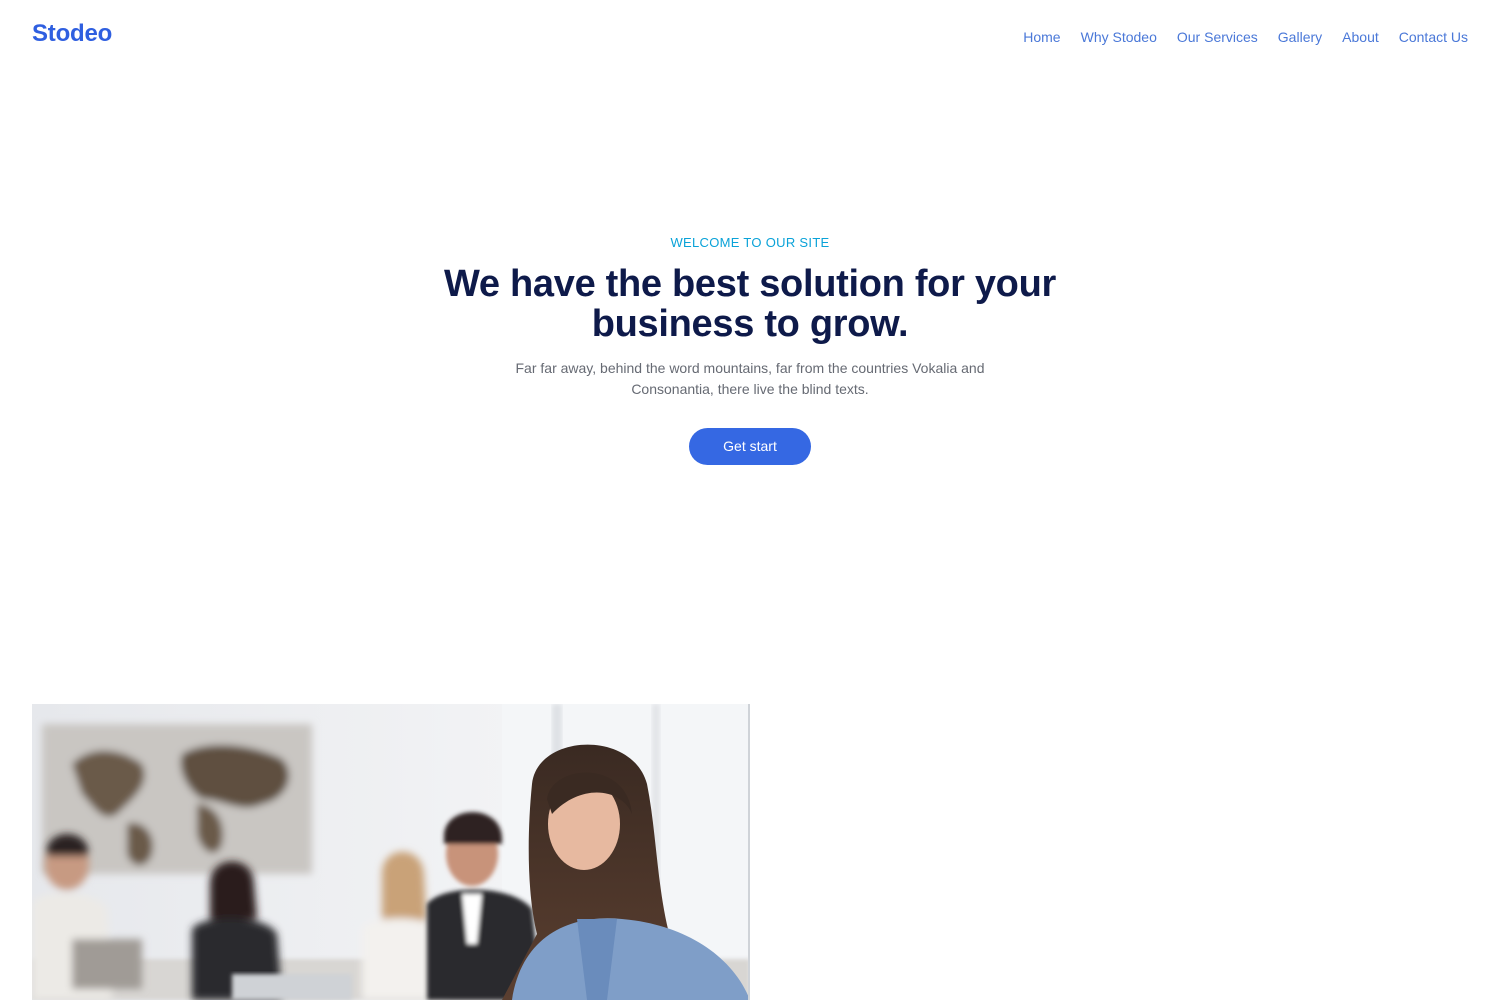  Describe the element at coordinates (1300, 37) in the screenshot. I see `nav-gallery: Gallery` at that location.